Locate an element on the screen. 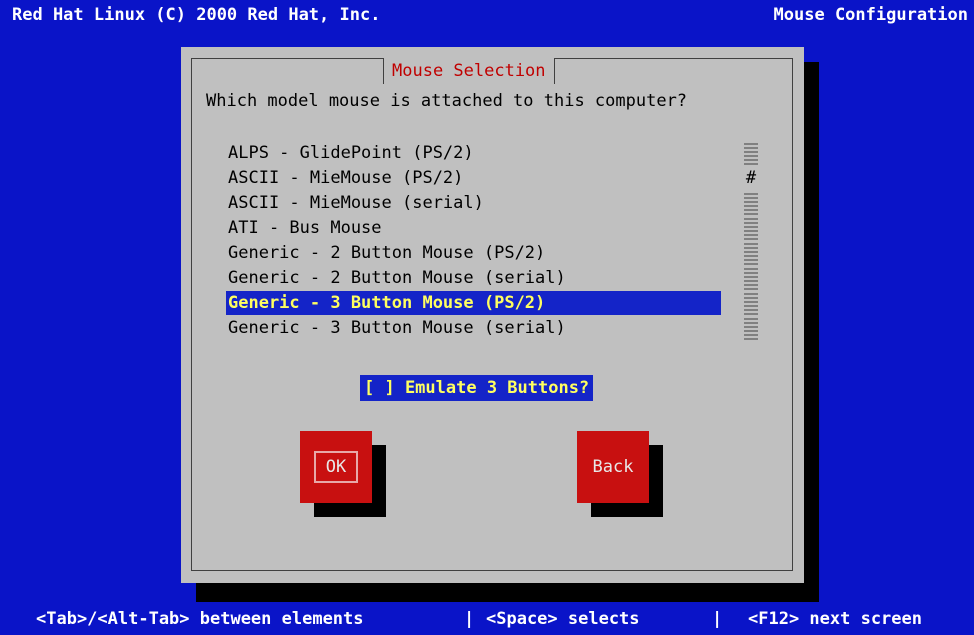  list-item-selected: Generic - 3 Button Mouse (PS/2) is located at coordinates (473, 303).